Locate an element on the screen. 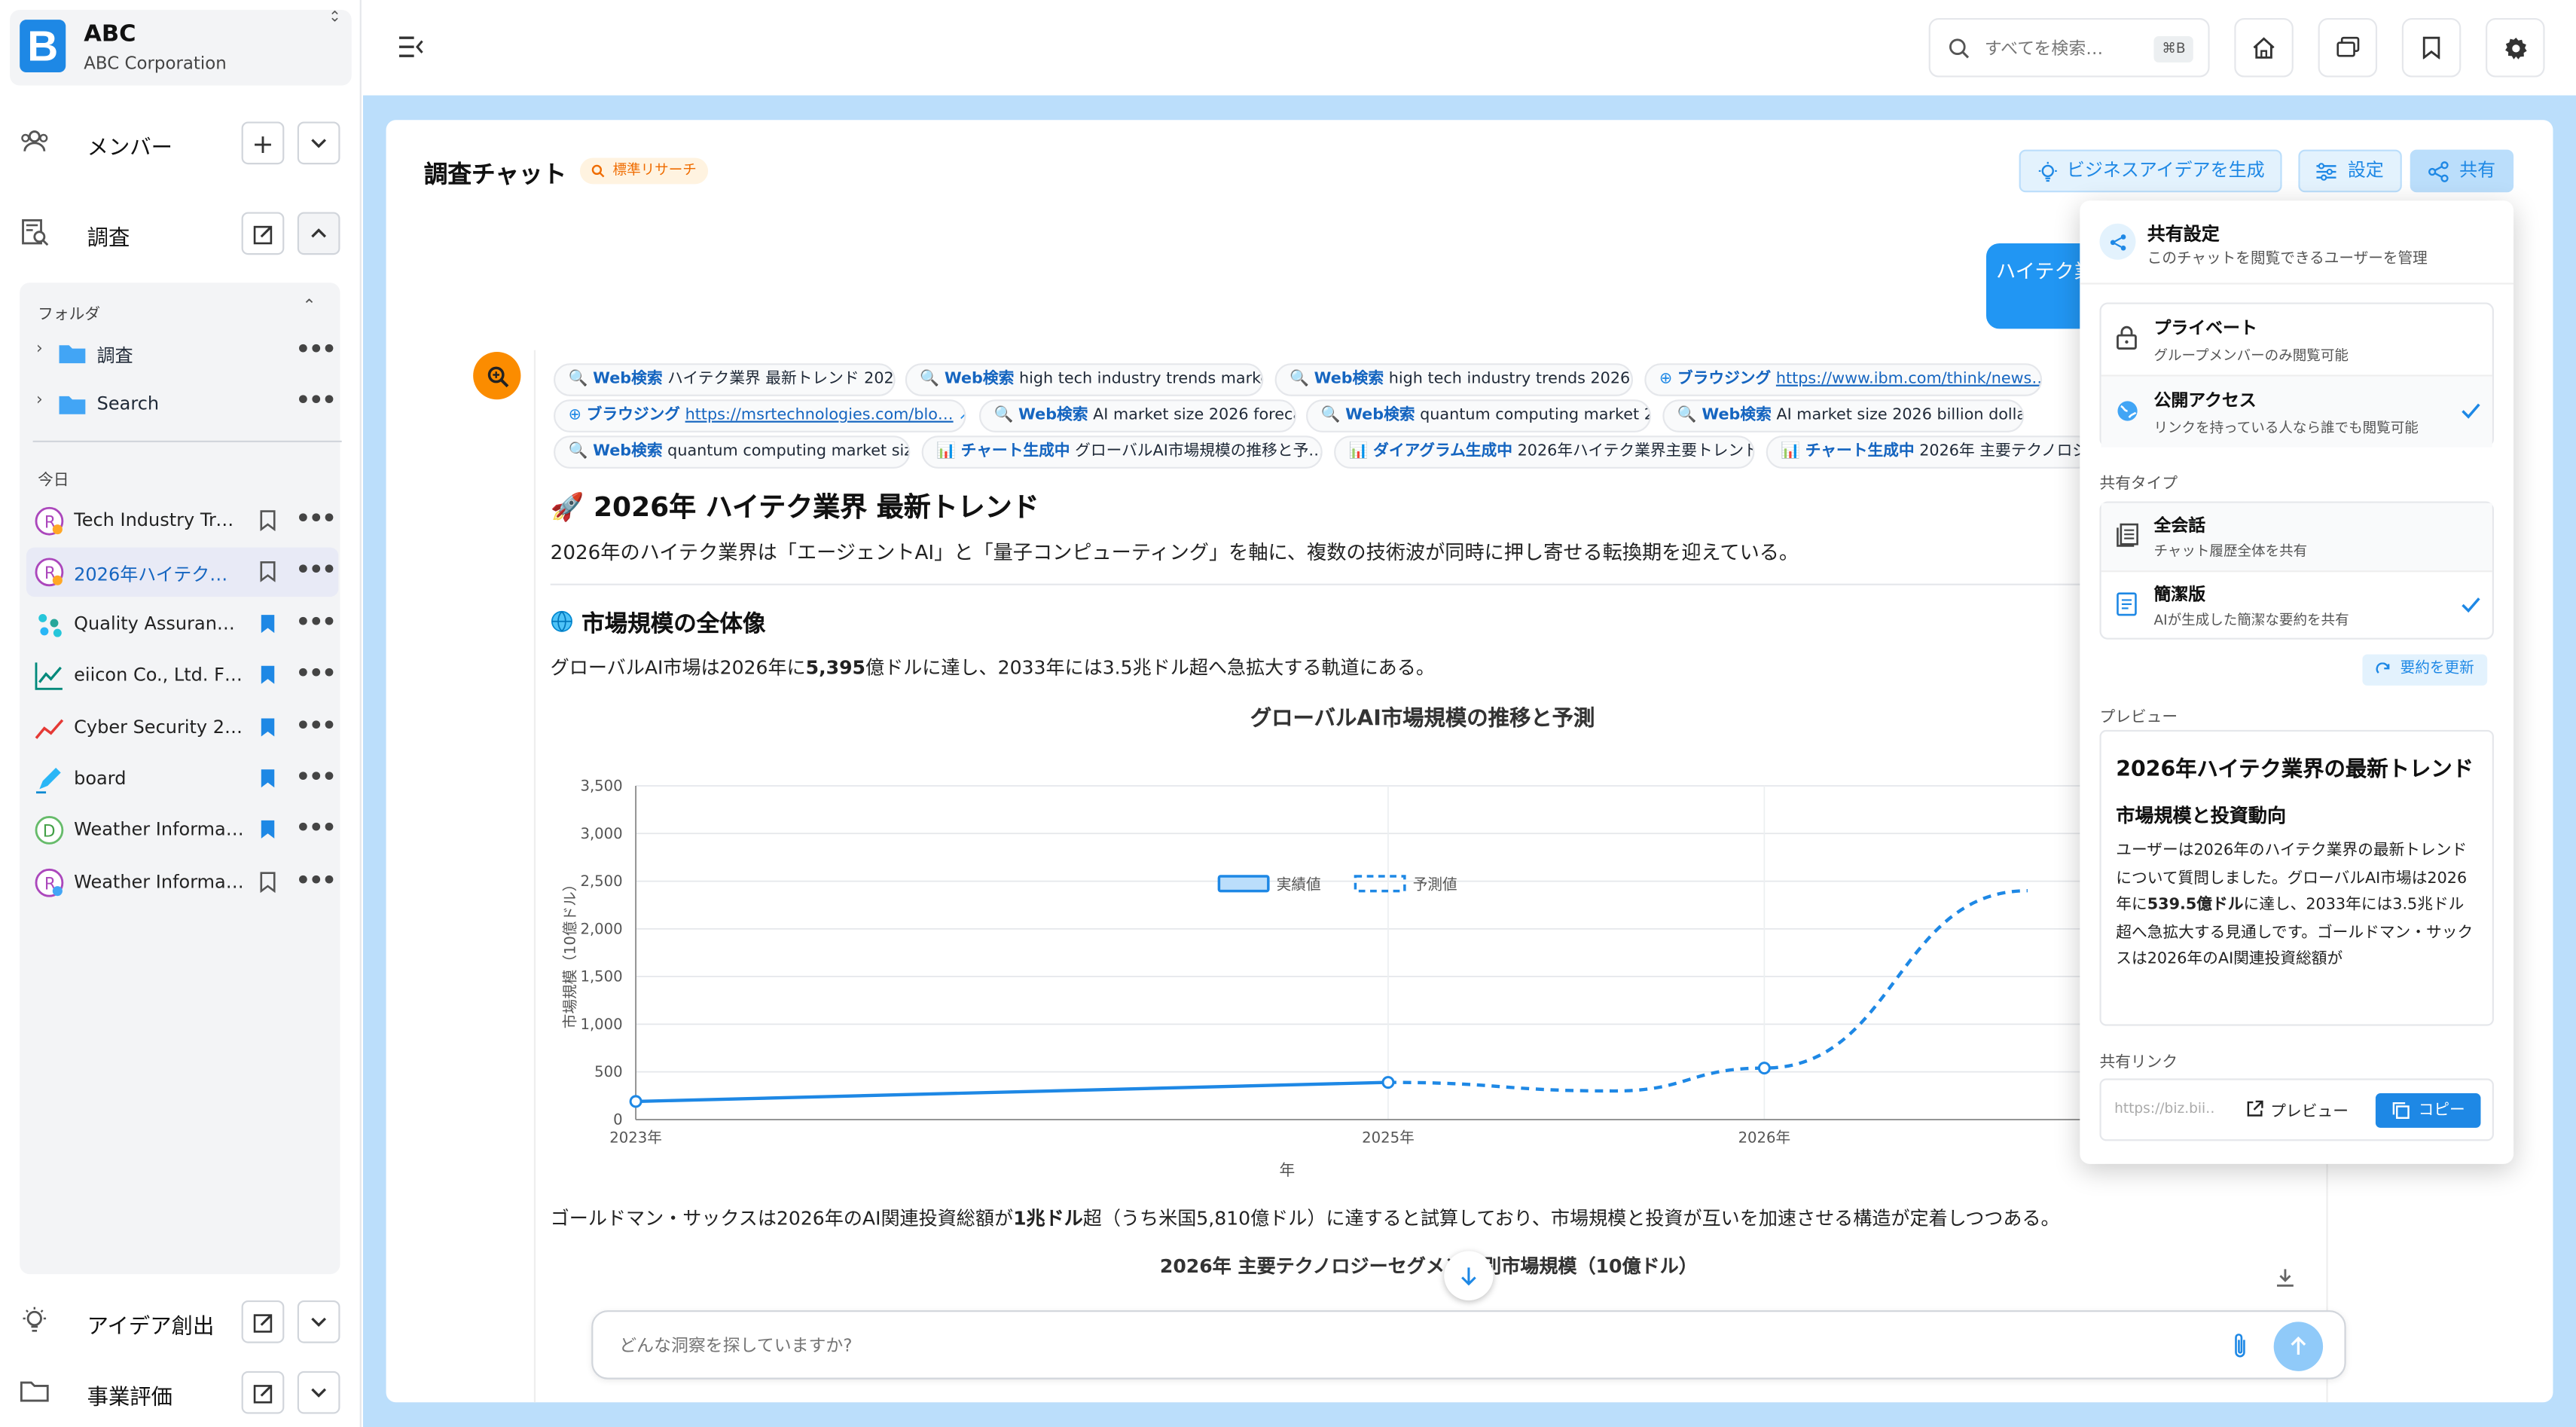 The width and height of the screenshot is (2576, 1427). check-icon is located at coordinates (2471, 605).